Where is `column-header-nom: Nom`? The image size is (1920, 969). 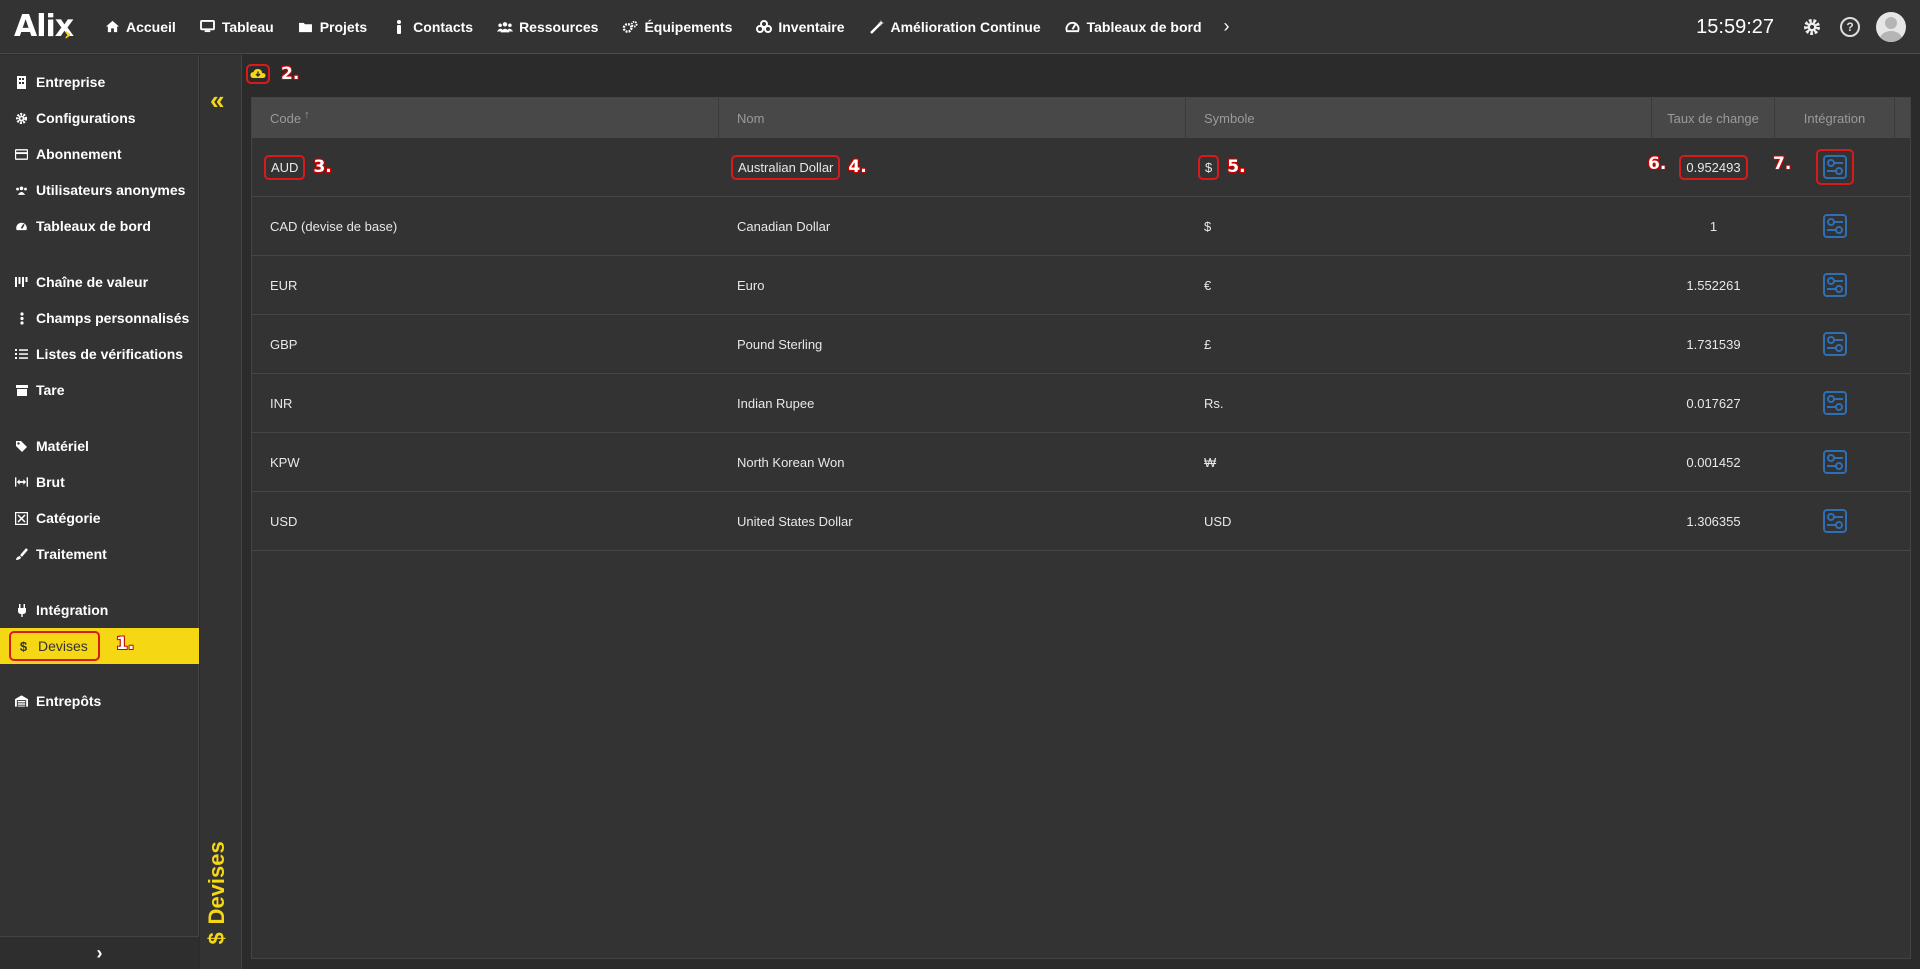 column-header-nom: Nom is located at coordinates (952, 118).